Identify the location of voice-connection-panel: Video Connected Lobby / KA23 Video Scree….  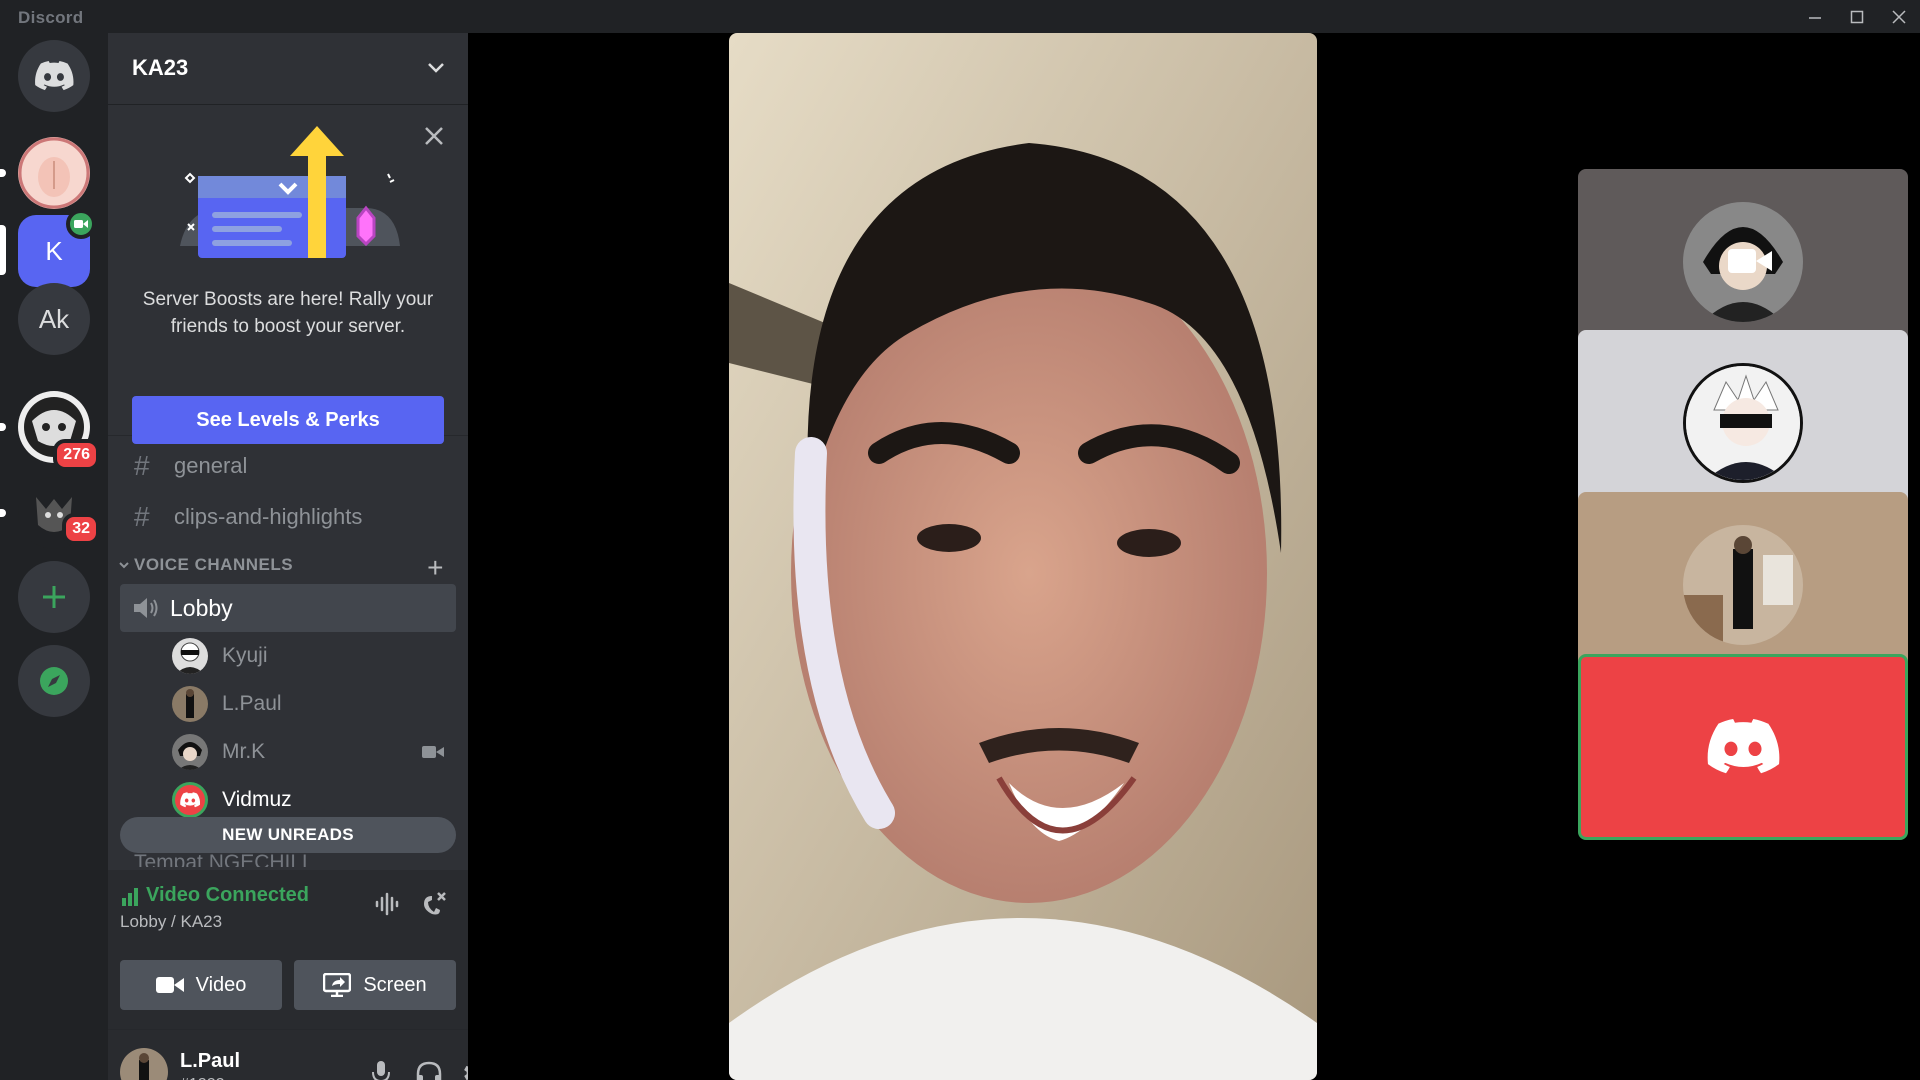
(288, 950).